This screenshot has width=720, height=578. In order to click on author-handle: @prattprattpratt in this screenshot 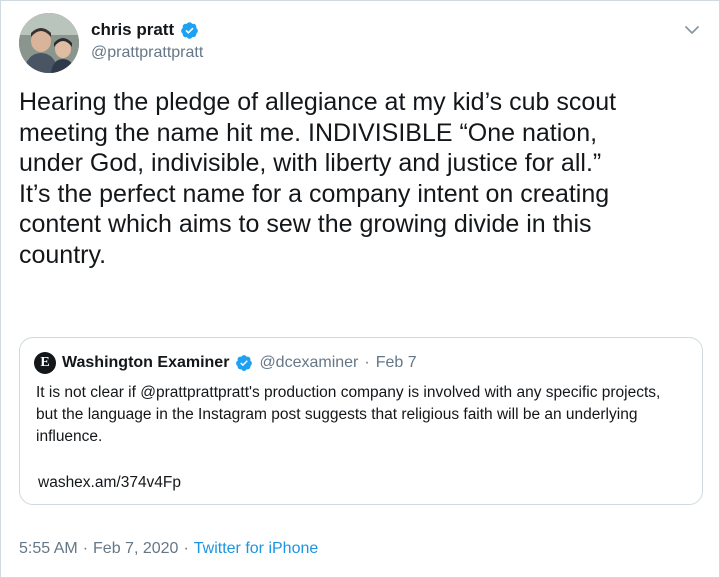, I will do `click(147, 53)`.